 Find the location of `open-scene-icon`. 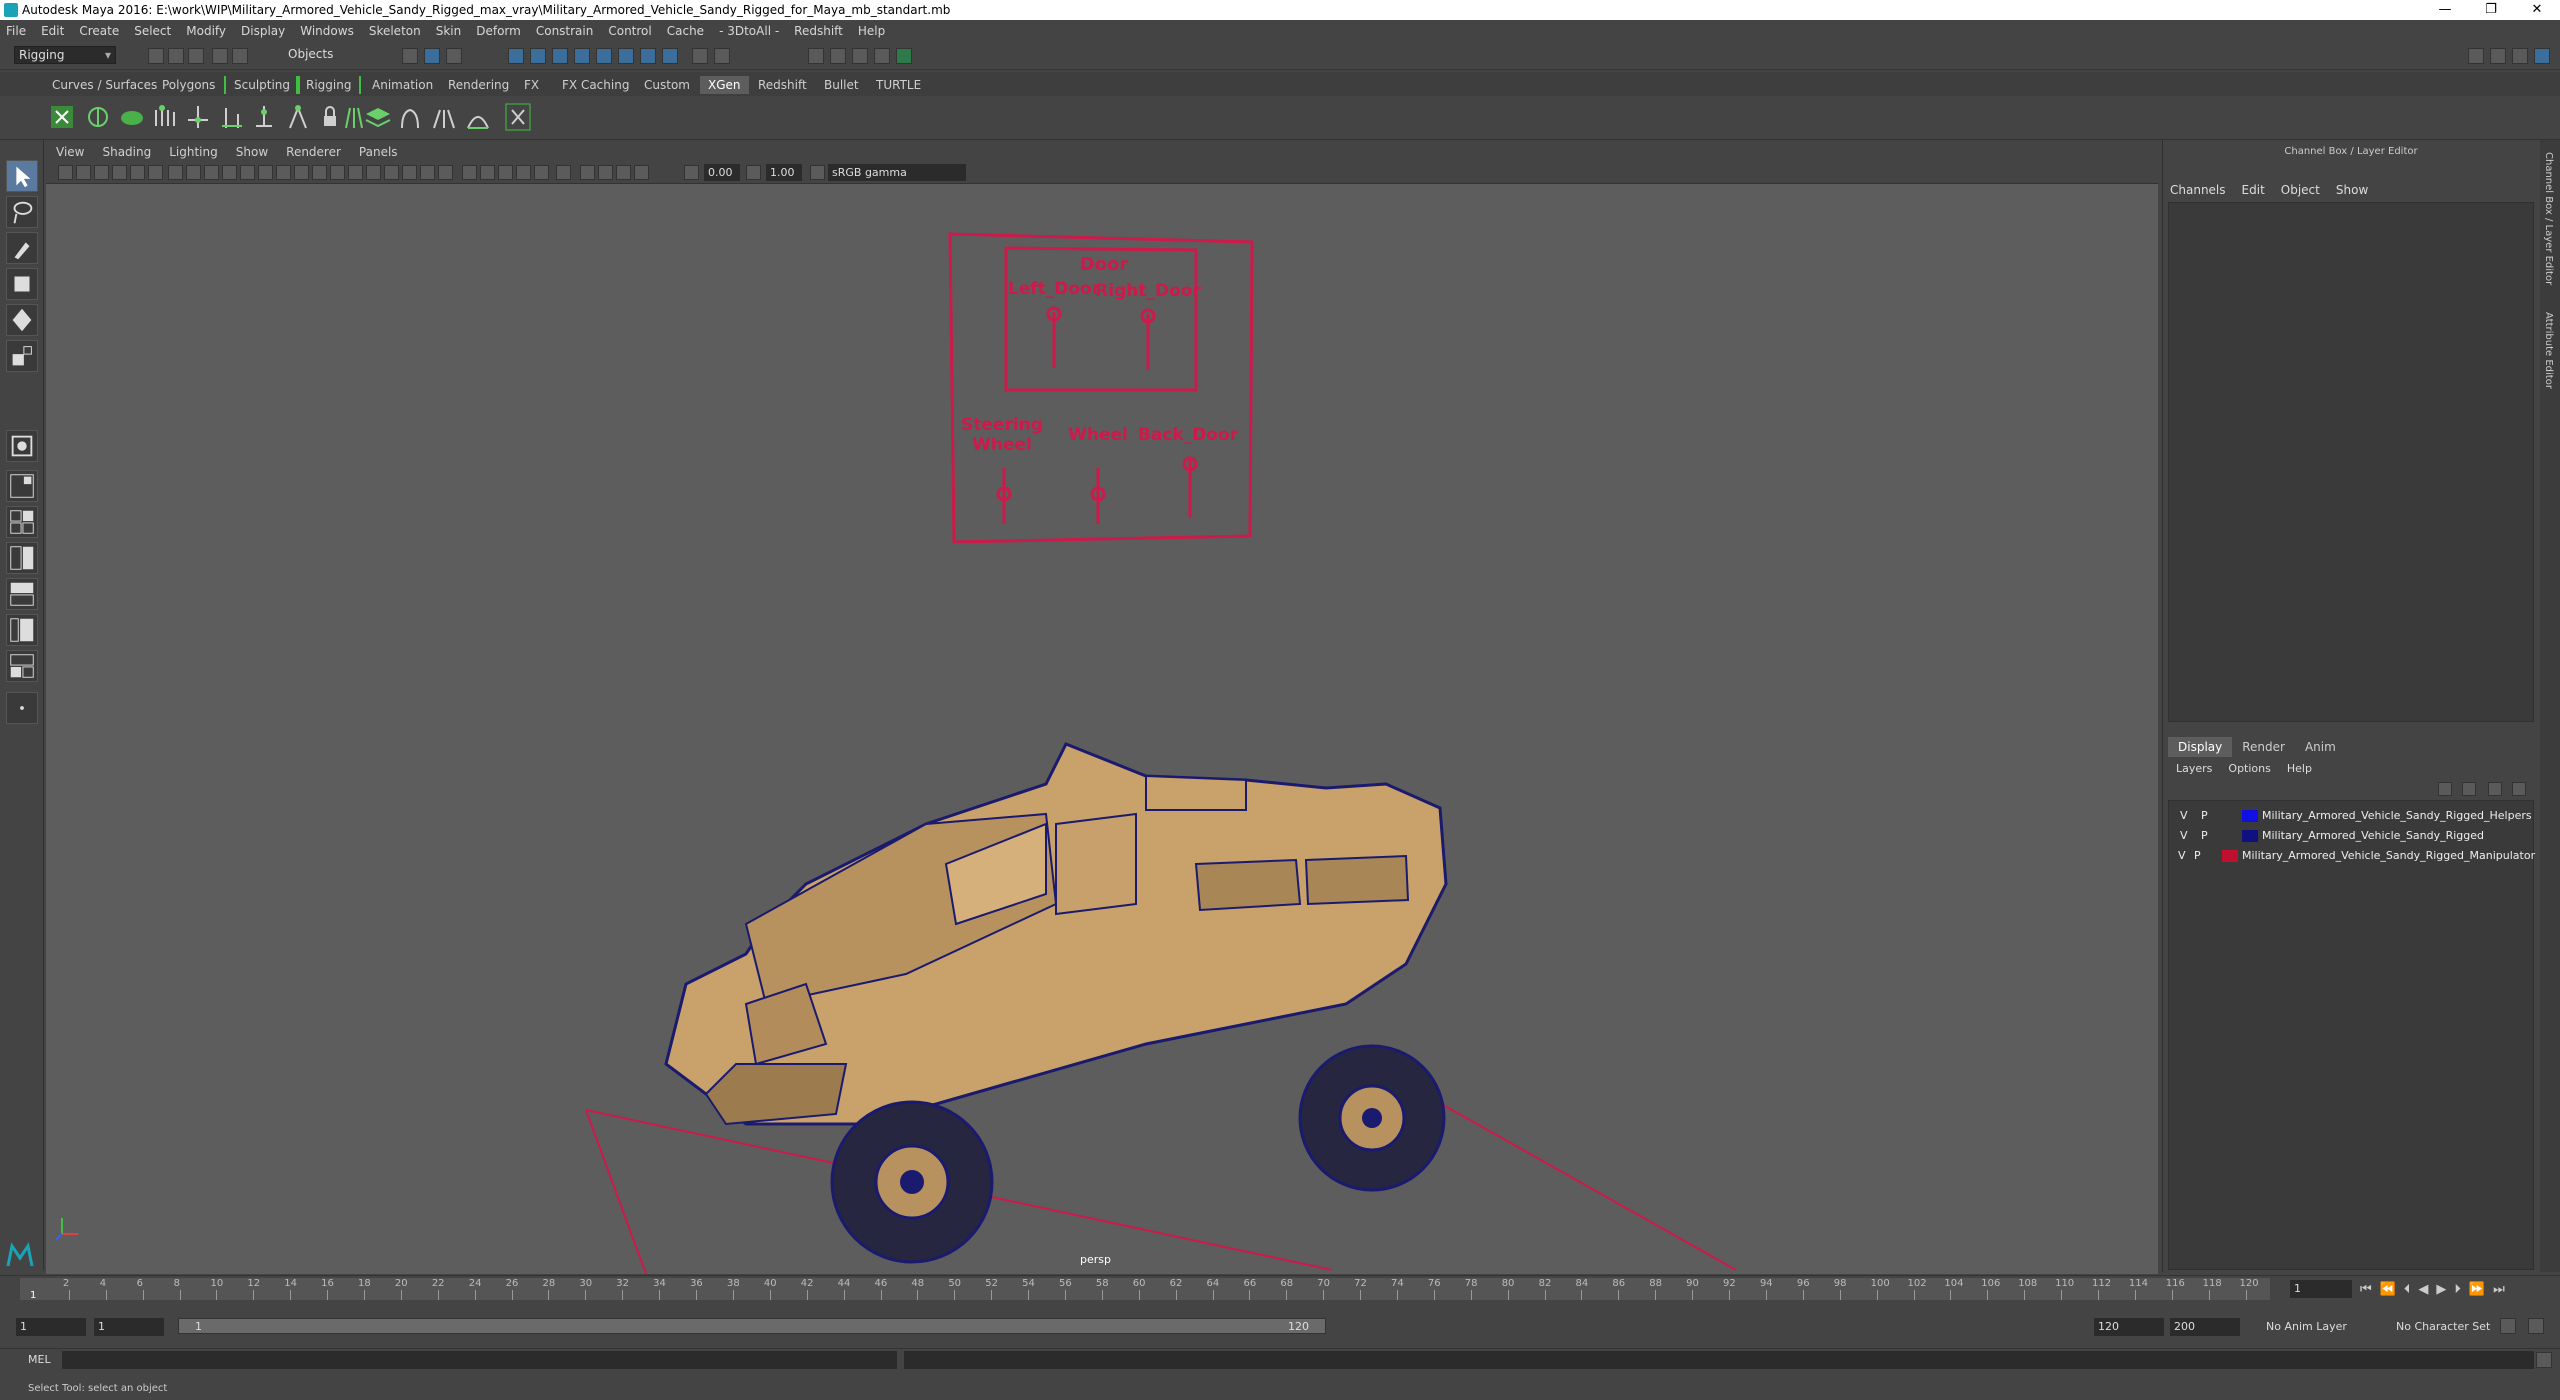

open-scene-icon is located at coordinates (176, 56).